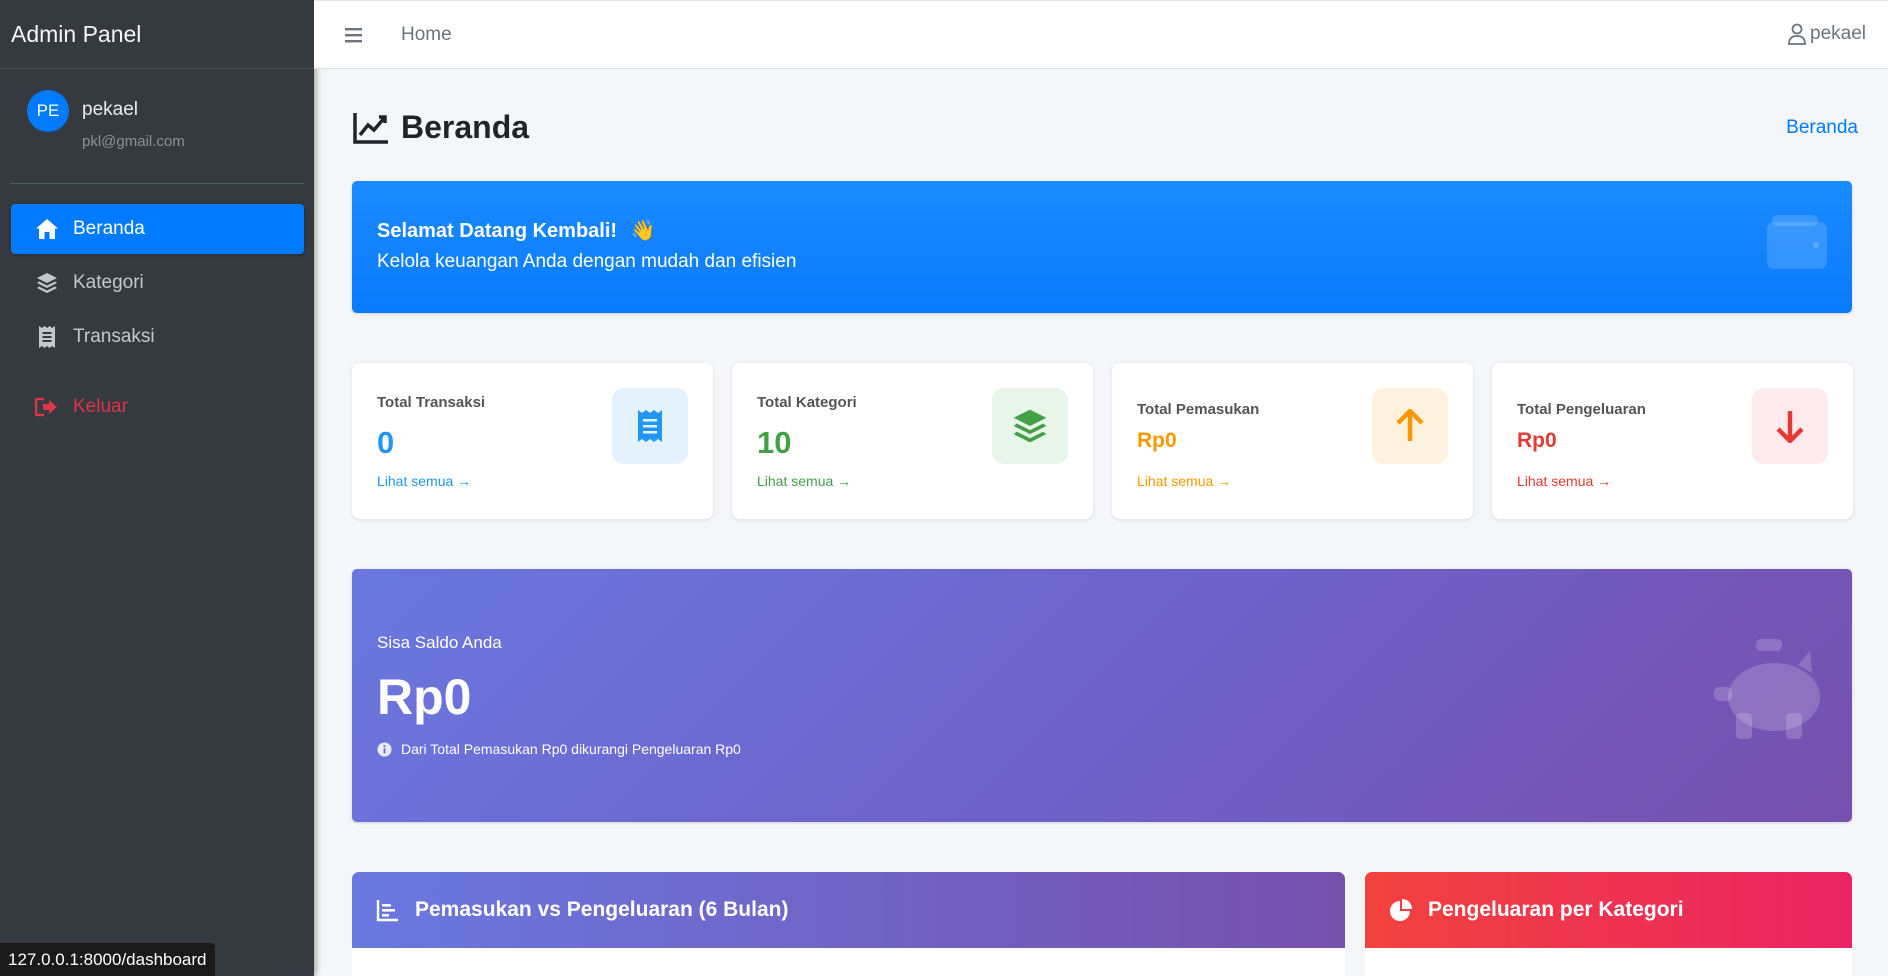  Describe the element at coordinates (1838, 33) in the screenshot. I see `top-user-name: pekael` at that location.